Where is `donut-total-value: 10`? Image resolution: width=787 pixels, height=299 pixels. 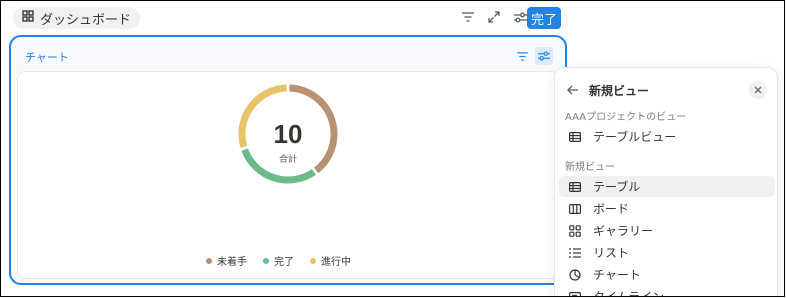
donut-total-value: 10 is located at coordinates (288, 134).